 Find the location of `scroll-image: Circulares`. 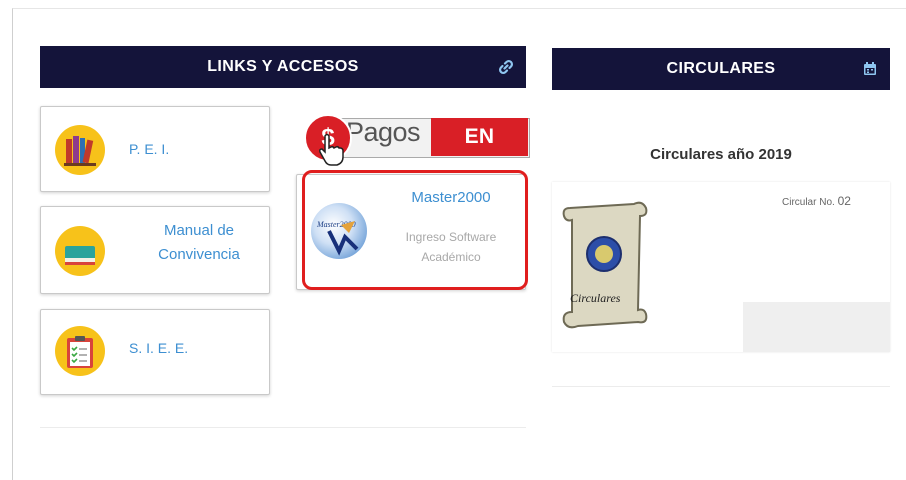

scroll-image: Circulares is located at coordinates (605, 265).